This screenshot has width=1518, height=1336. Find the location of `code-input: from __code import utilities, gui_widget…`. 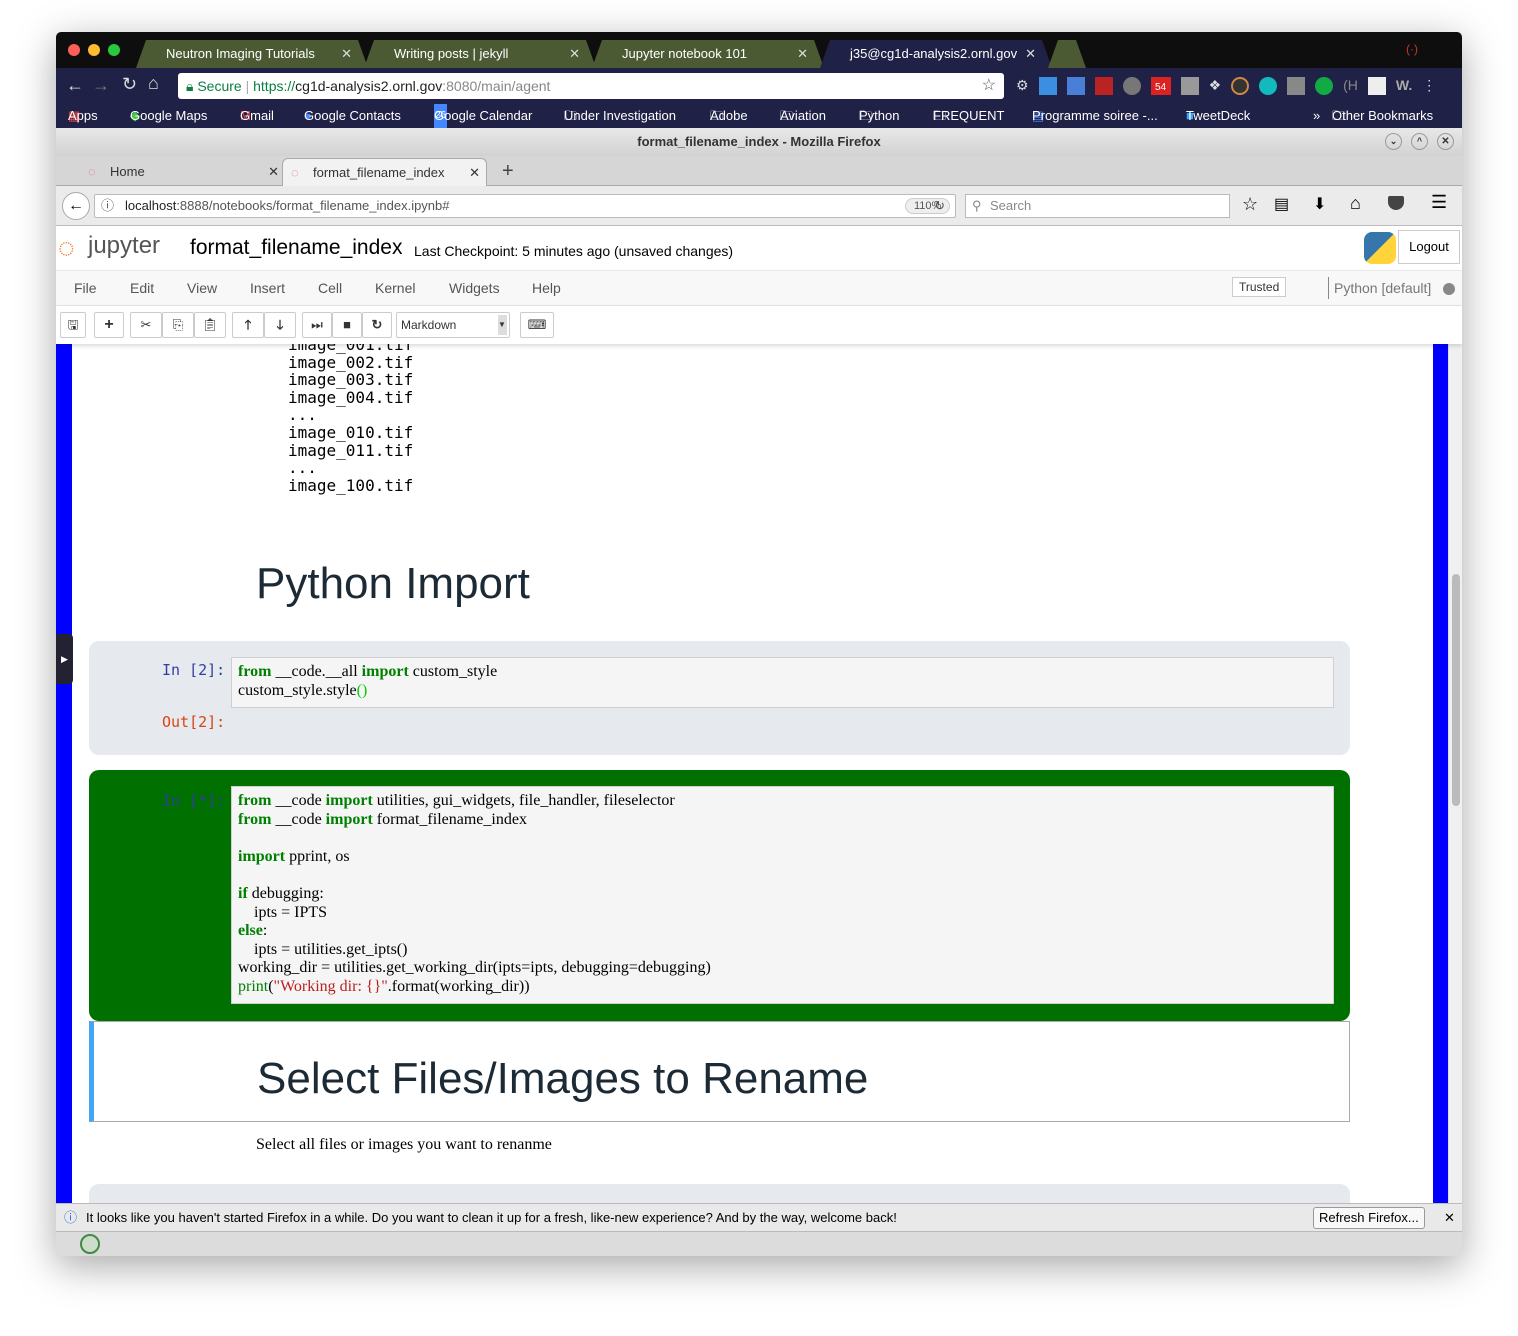

code-input: from __code import utilities, gui_widget… is located at coordinates (782, 895).